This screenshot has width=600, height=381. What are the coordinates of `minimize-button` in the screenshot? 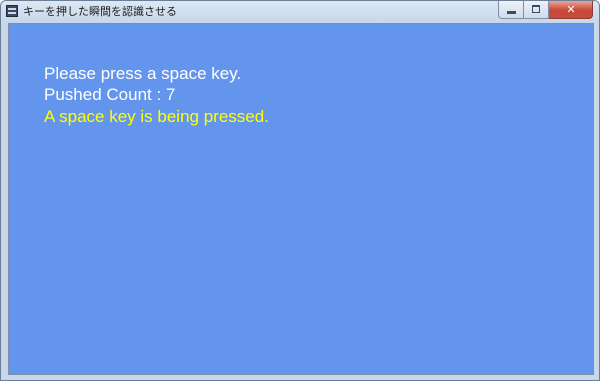 It's located at (511, 10).